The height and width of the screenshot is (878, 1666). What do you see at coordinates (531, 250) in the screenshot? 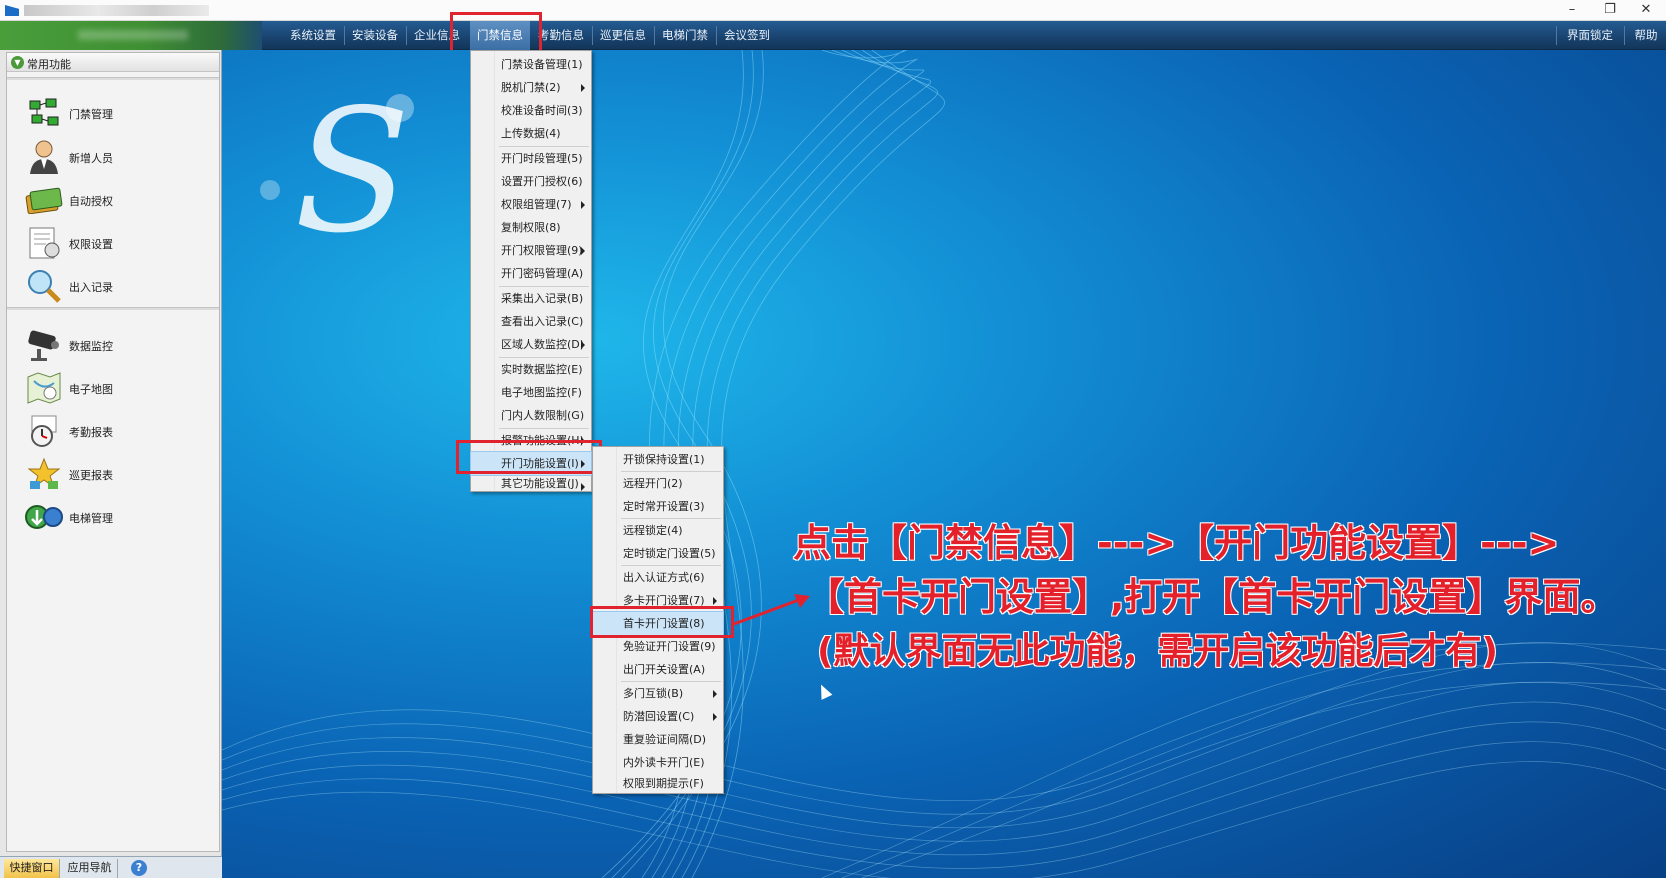
I see `menu-item-door-permission: 开门权限管理(9)` at bounding box center [531, 250].